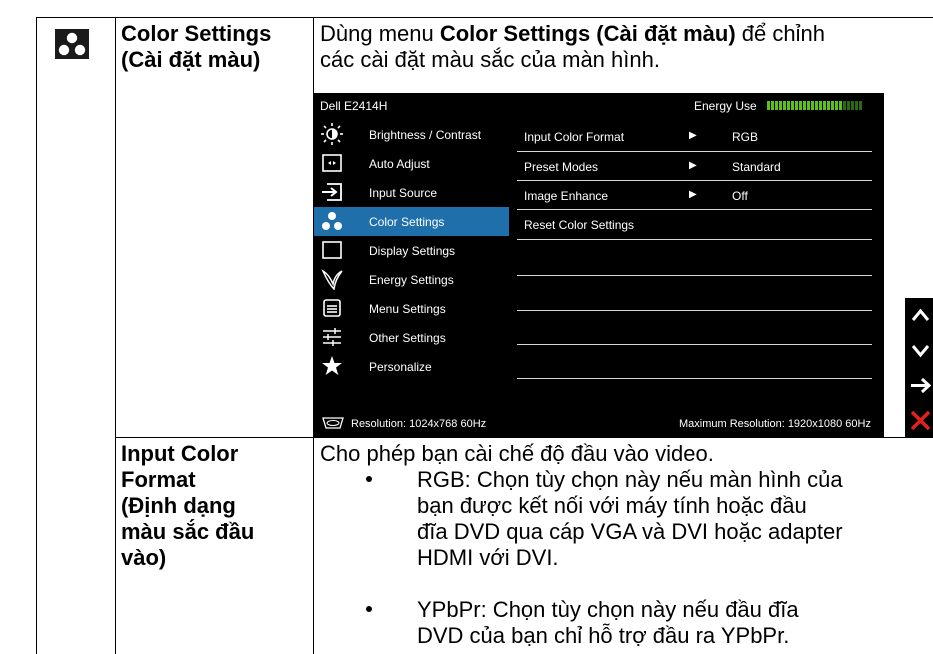  What do you see at coordinates (36, 335) in the screenshot?
I see `table-left-border` at bounding box center [36, 335].